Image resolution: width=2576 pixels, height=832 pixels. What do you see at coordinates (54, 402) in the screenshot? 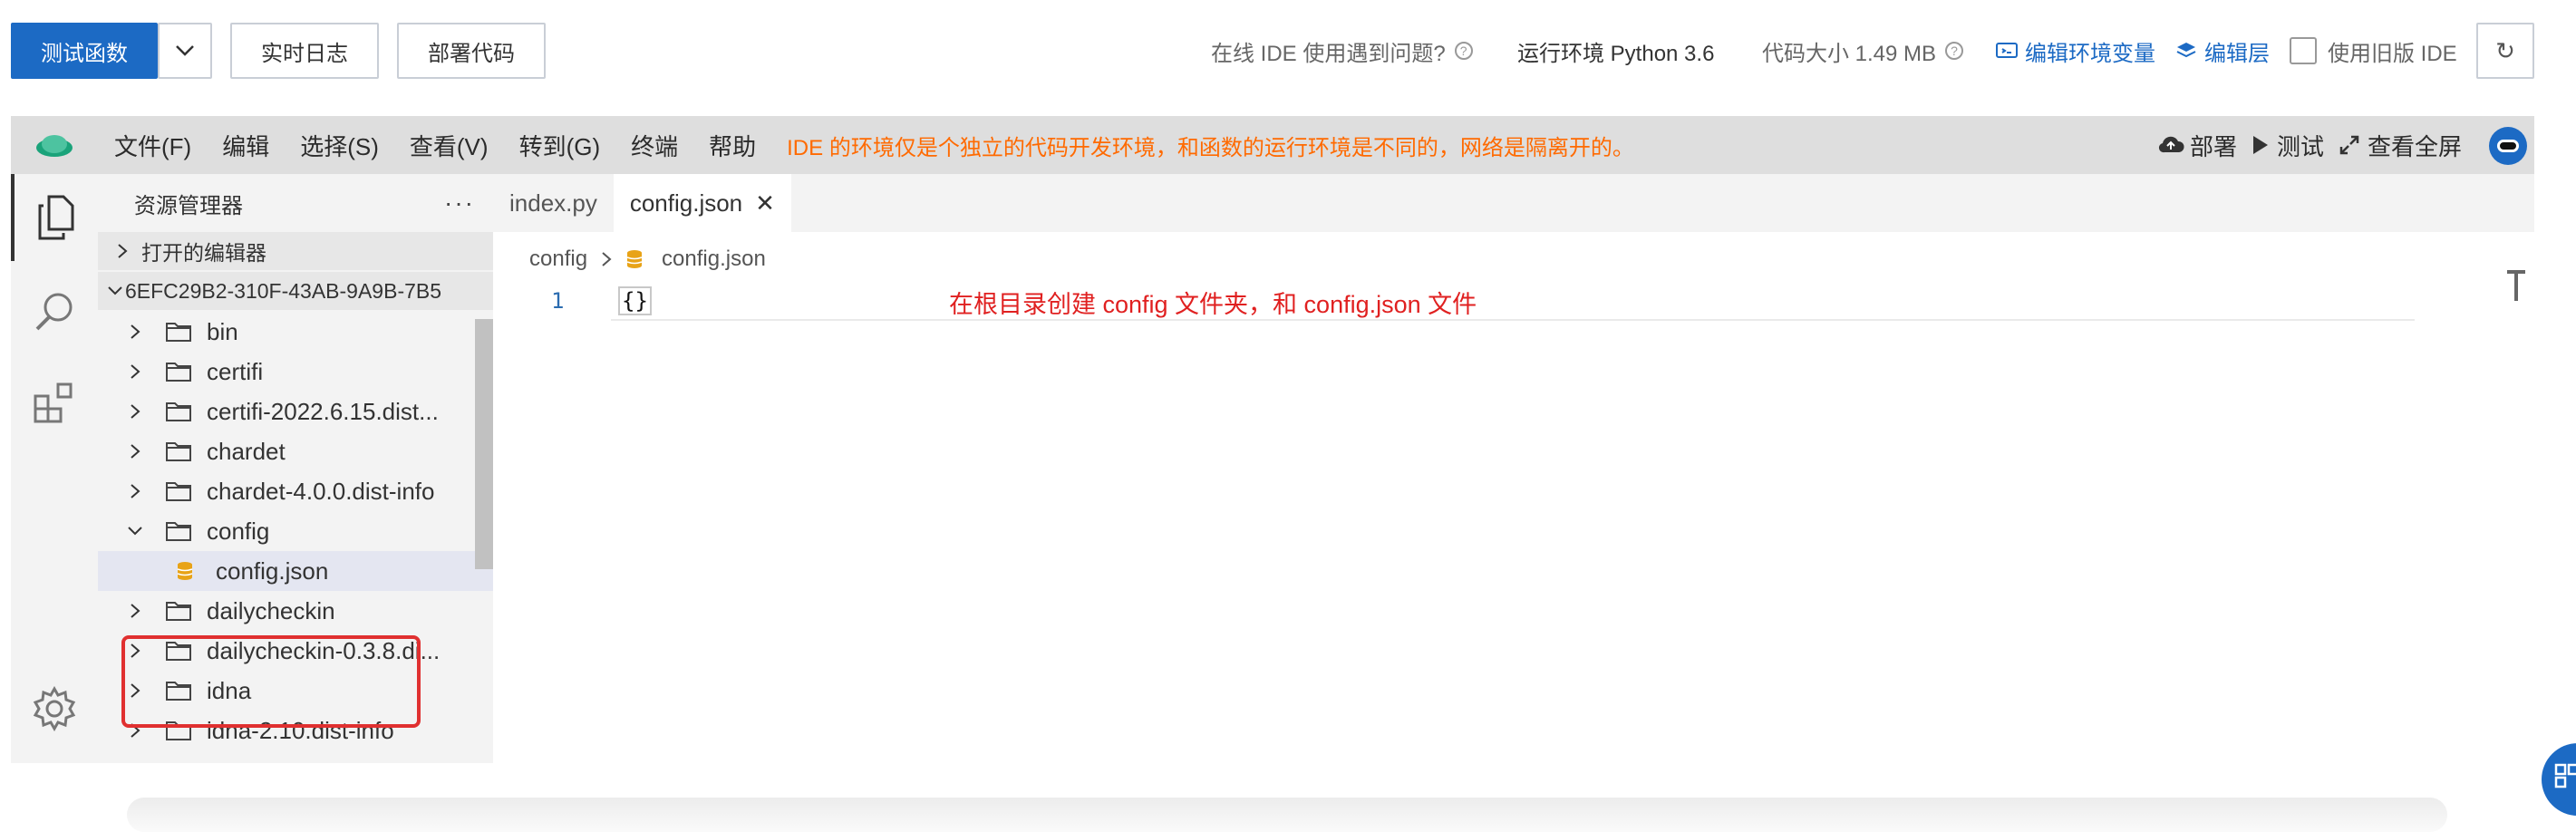
I see `extensions-activity-icon` at bounding box center [54, 402].